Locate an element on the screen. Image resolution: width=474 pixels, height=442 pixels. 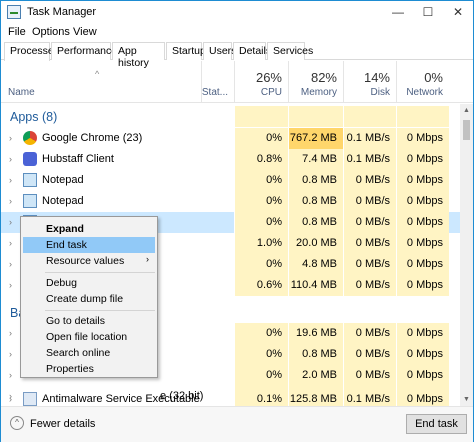
tab-app-history: App history is located at coordinates (138, 55).